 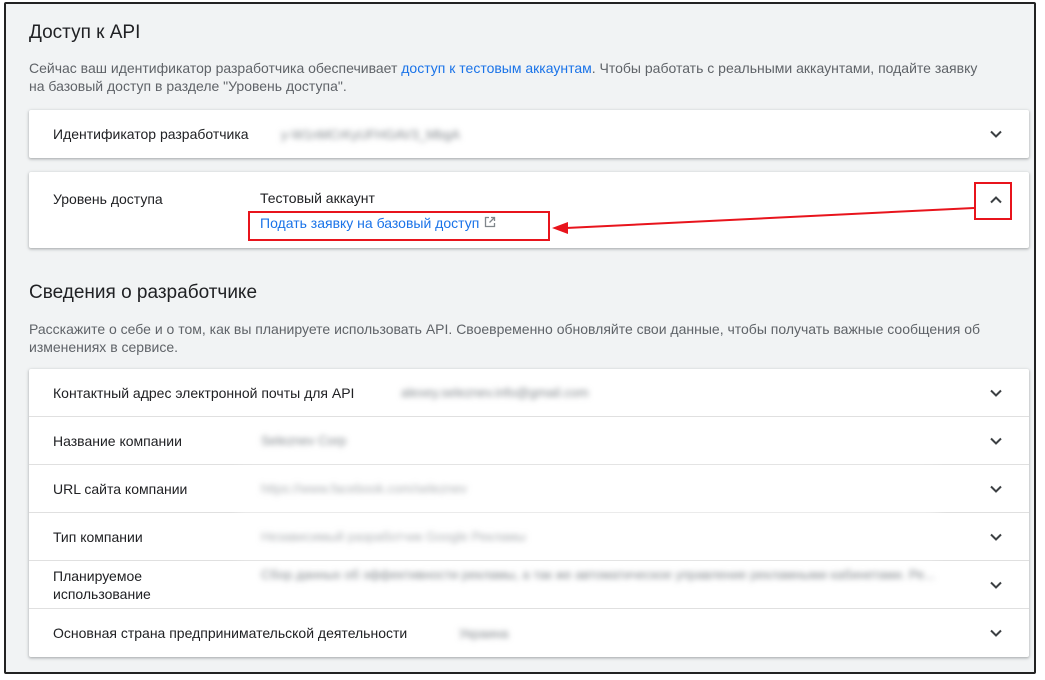 I want to click on company-name-row: Название компании Seleznev Corp, so click(x=529, y=441).